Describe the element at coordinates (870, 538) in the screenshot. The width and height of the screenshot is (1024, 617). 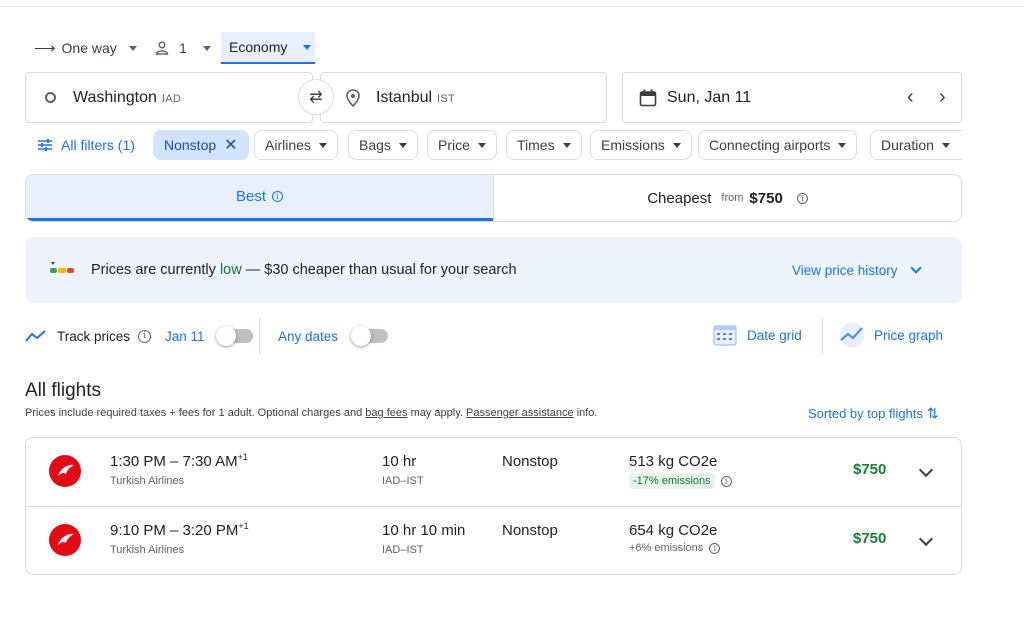
I see `flight-price: $750` at that location.